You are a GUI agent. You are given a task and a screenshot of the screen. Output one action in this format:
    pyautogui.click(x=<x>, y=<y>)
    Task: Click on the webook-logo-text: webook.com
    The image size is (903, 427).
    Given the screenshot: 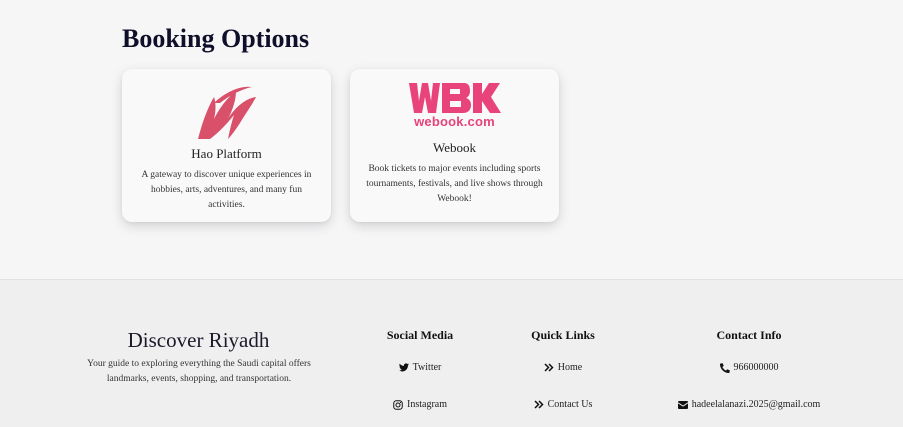 What is the action you would take?
    pyautogui.click(x=454, y=121)
    